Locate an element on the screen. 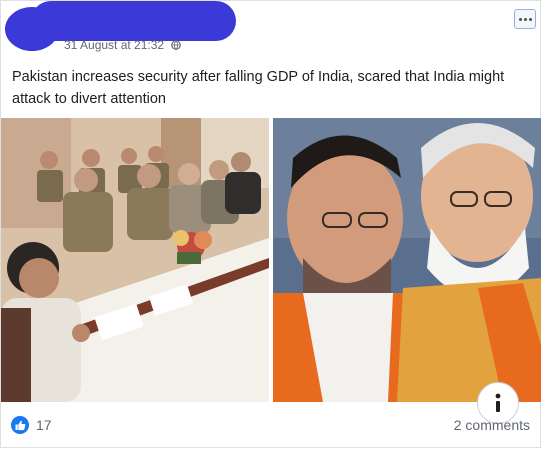 The image size is (541, 449). post-timestamp: 31 August at 21:32 is located at coordinates (123, 45).